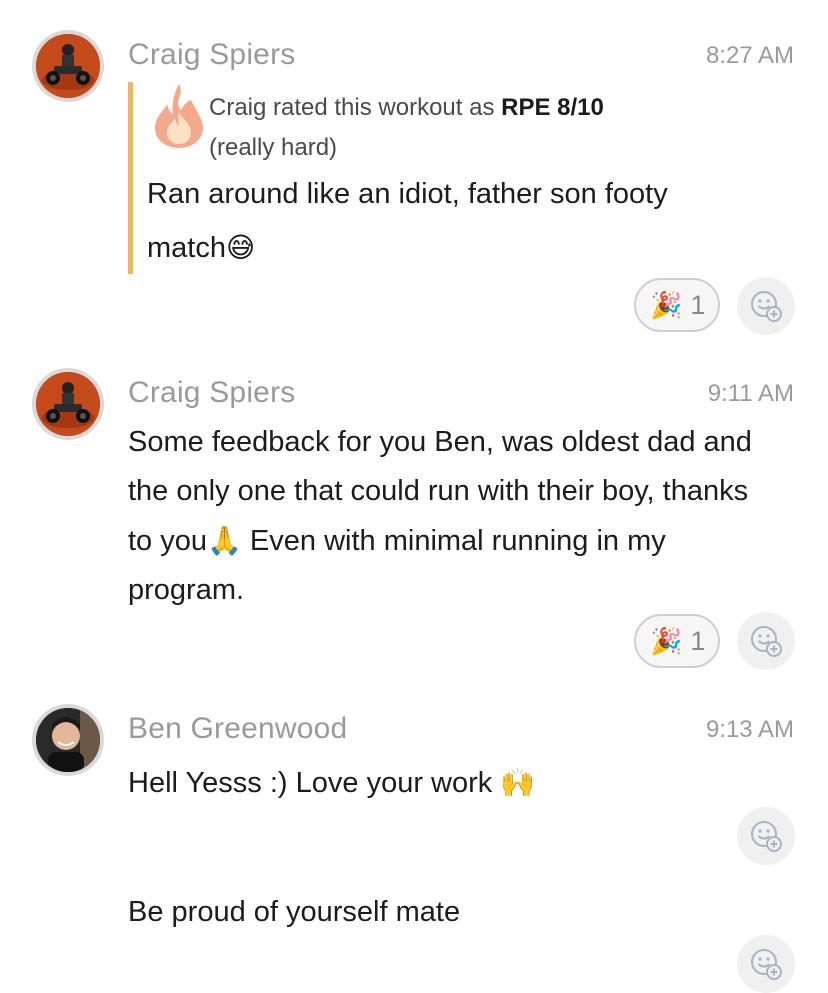 The height and width of the screenshot is (993, 828). What do you see at coordinates (224, 540) in the screenshot?
I see `folded-hands-emoji: 🙏` at bounding box center [224, 540].